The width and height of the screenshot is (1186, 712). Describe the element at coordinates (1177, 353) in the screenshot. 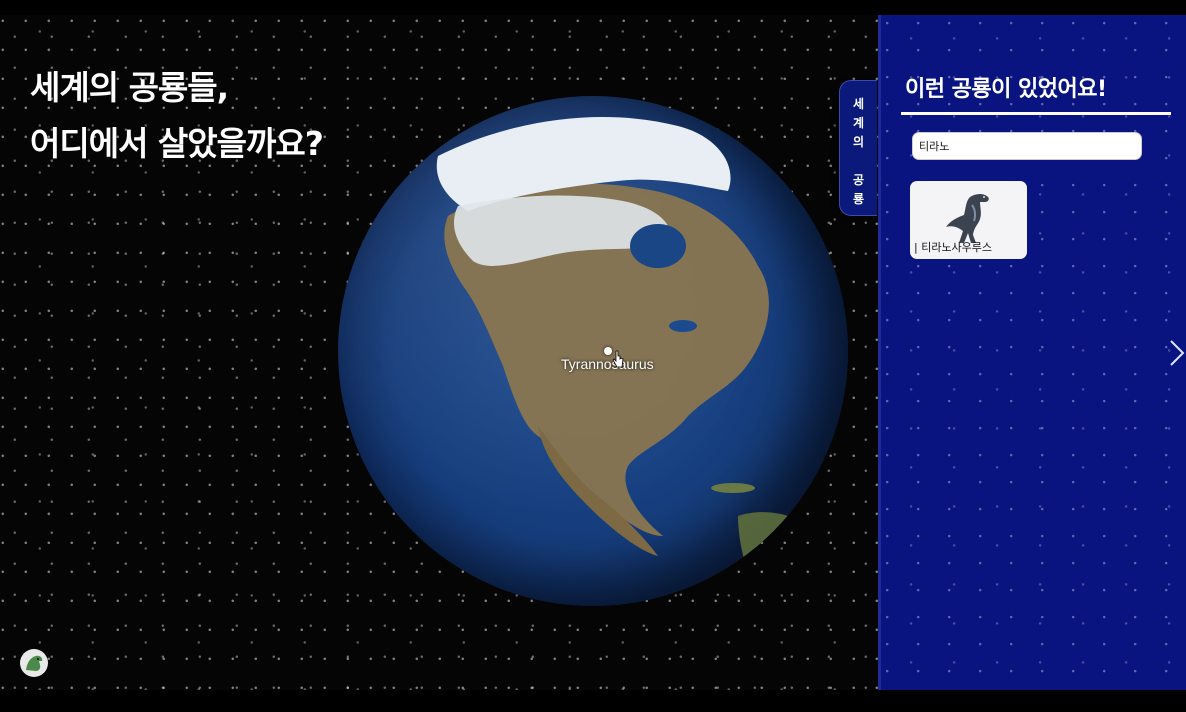

I see `chevron-right-icon` at that location.